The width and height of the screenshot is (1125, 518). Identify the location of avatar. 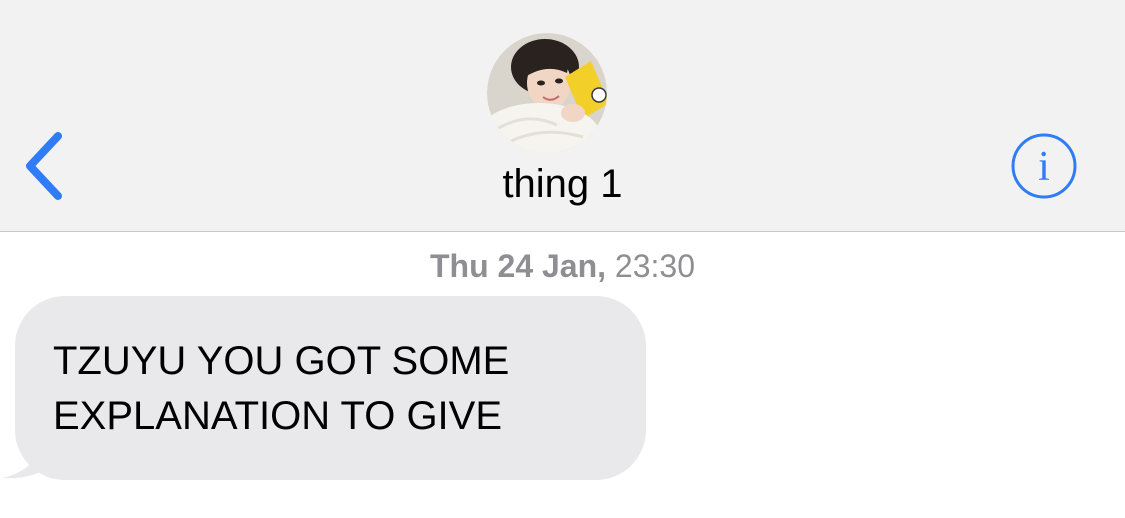
(547, 93).